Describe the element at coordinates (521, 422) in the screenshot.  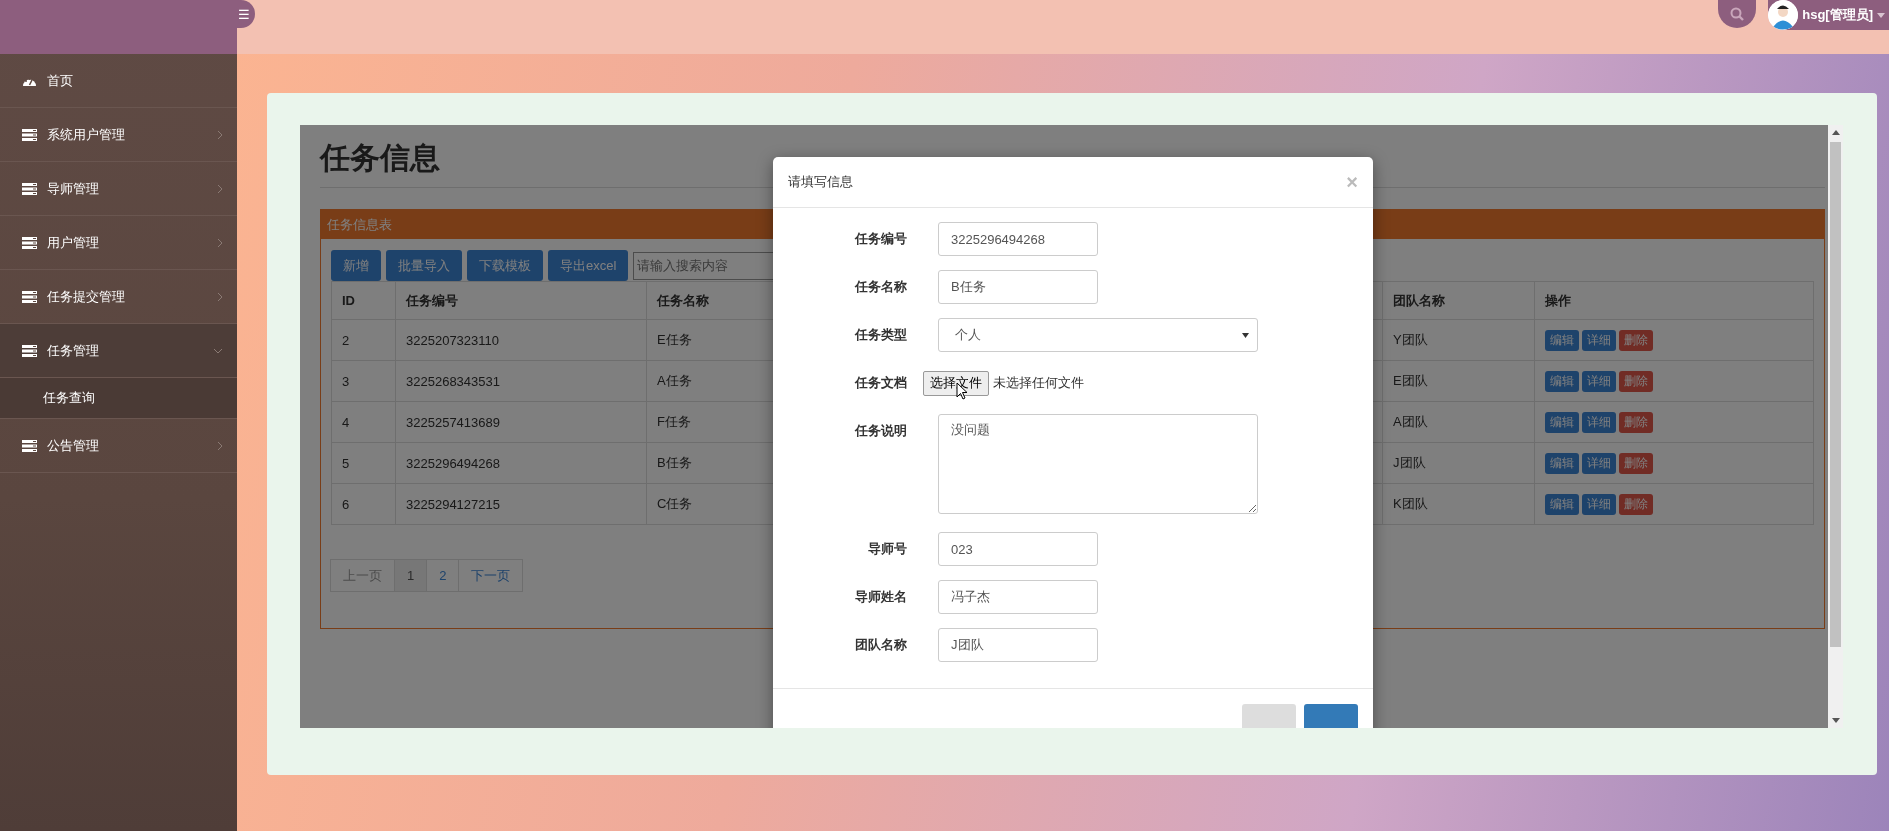
I see `table-cell: 3225257413689` at that location.